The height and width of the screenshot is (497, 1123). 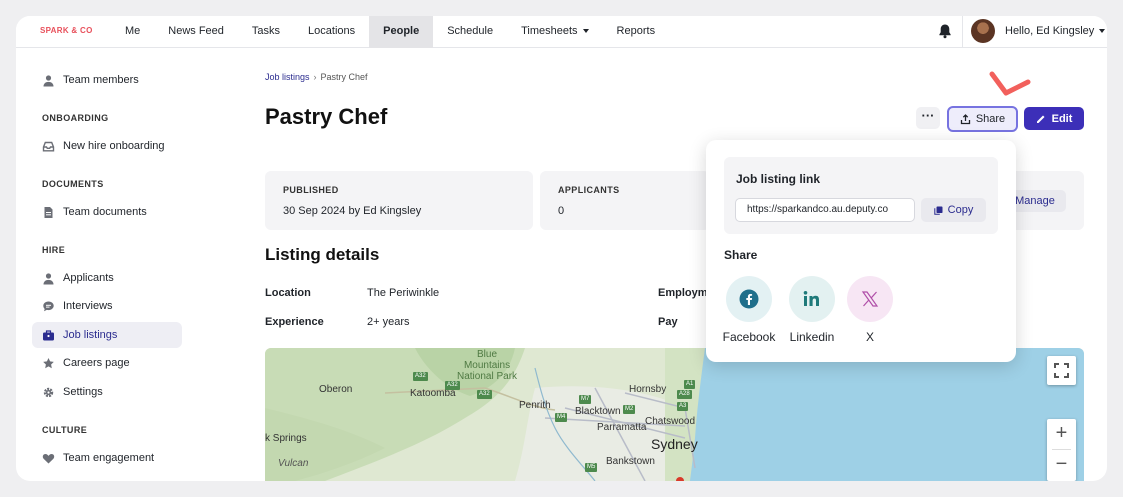 I want to click on published-value: 30 Sep 2024 by Ed Kingsley, so click(x=352, y=211).